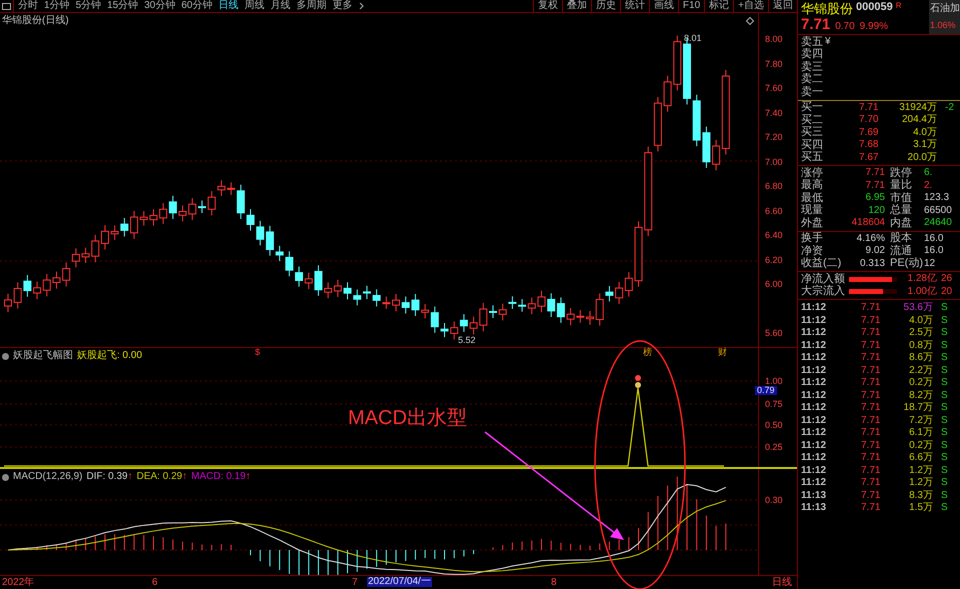 The height and width of the screenshot is (589, 960). Describe the element at coordinates (782, 6) in the screenshot. I see `toolbar-button: 返回` at that location.